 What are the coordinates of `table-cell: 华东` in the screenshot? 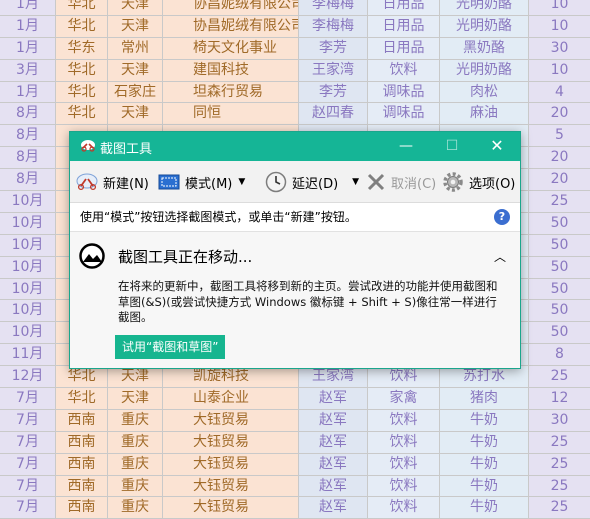 It's located at (82, 48).